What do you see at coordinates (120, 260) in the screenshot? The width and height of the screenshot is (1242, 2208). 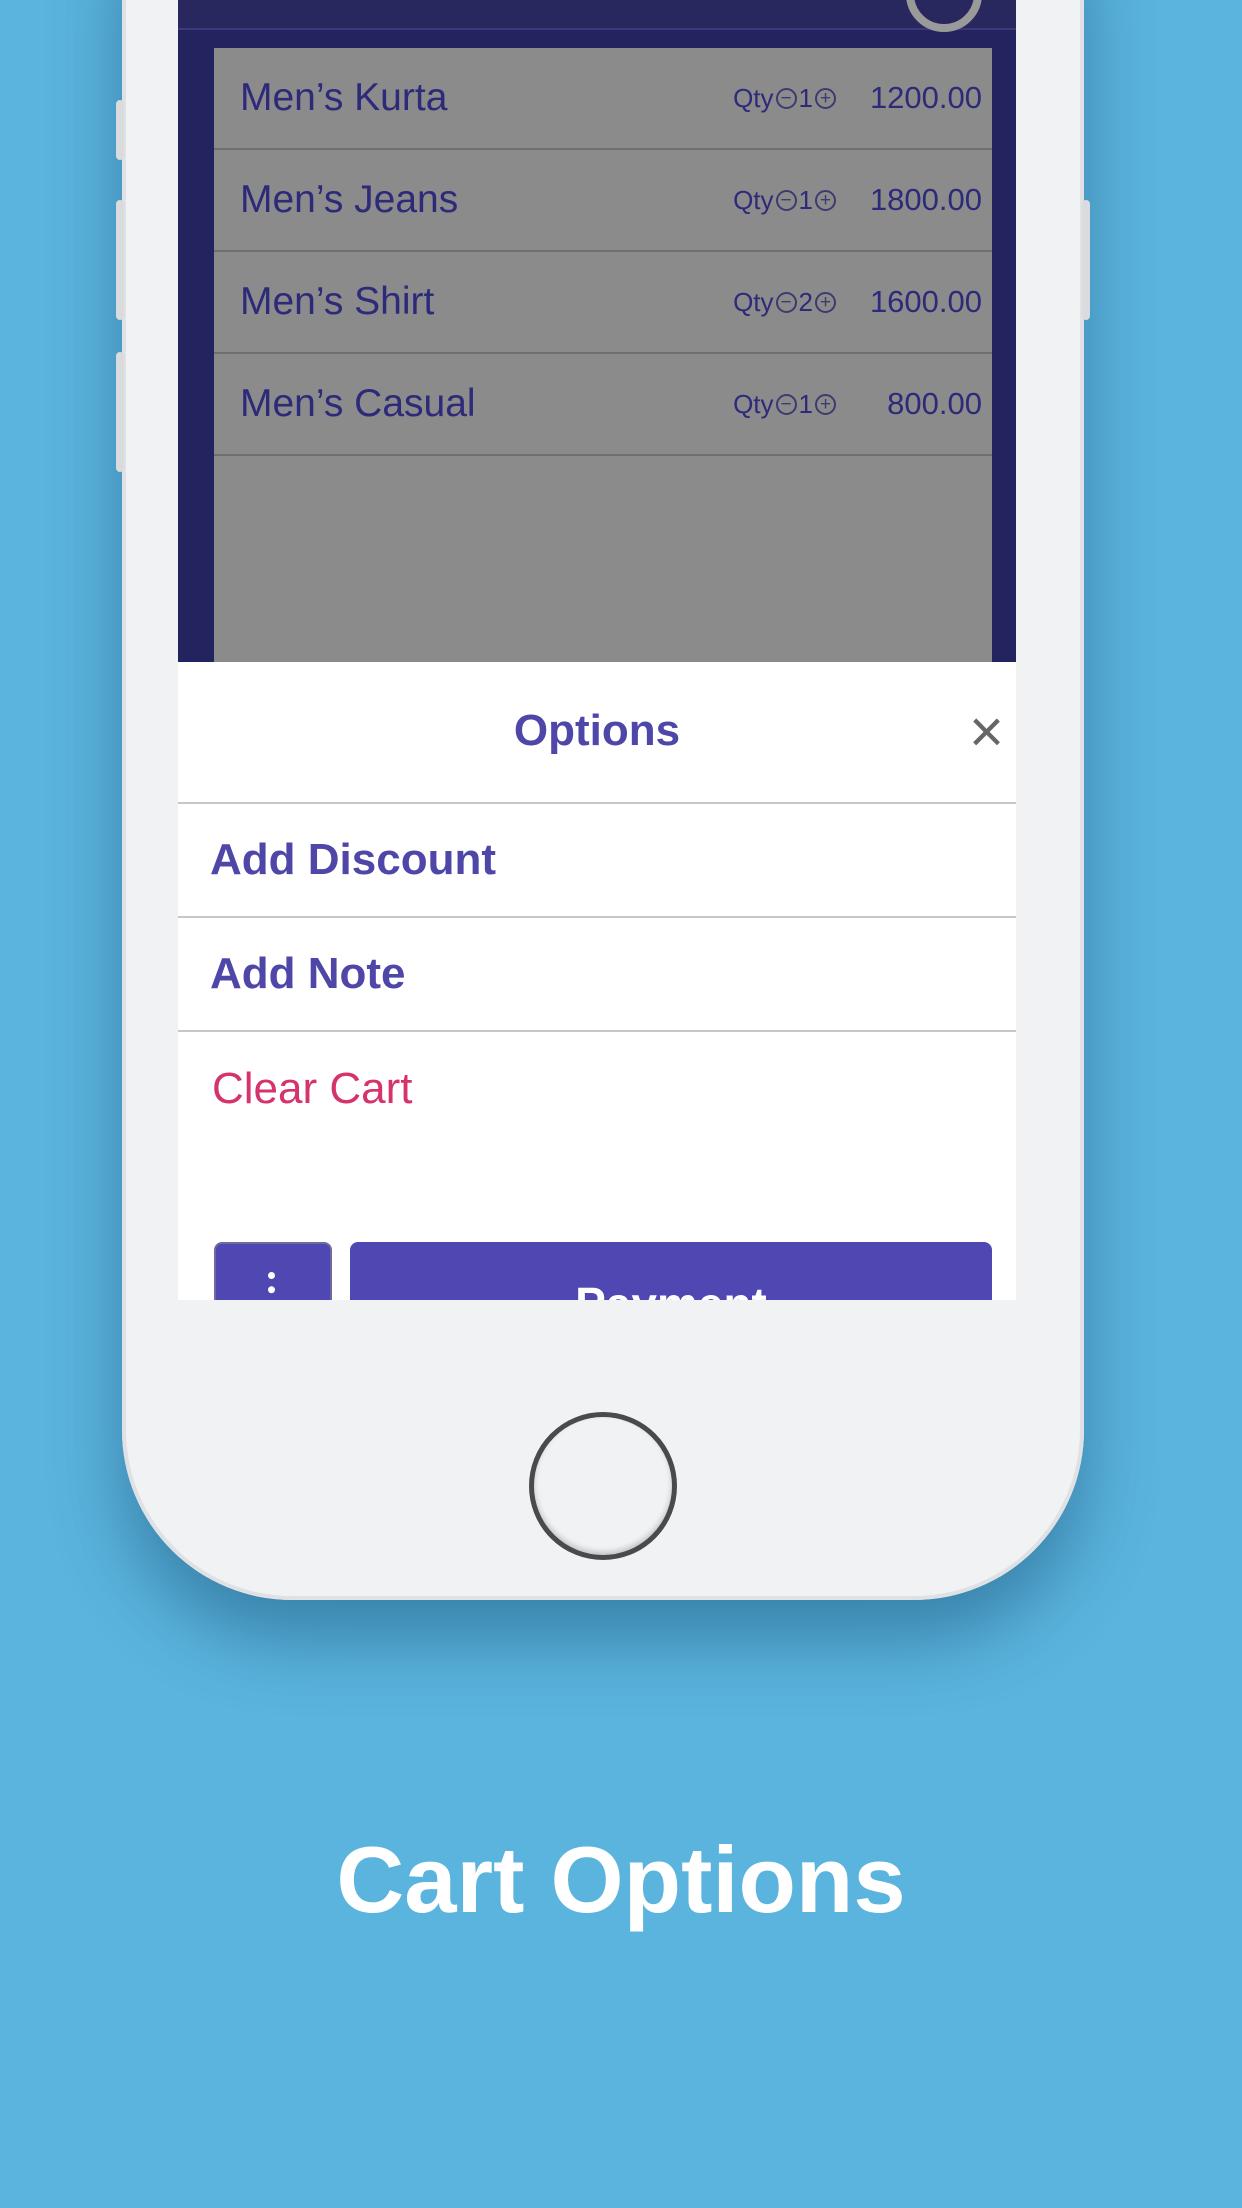 I see `volume-up-button` at bounding box center [120, 260].